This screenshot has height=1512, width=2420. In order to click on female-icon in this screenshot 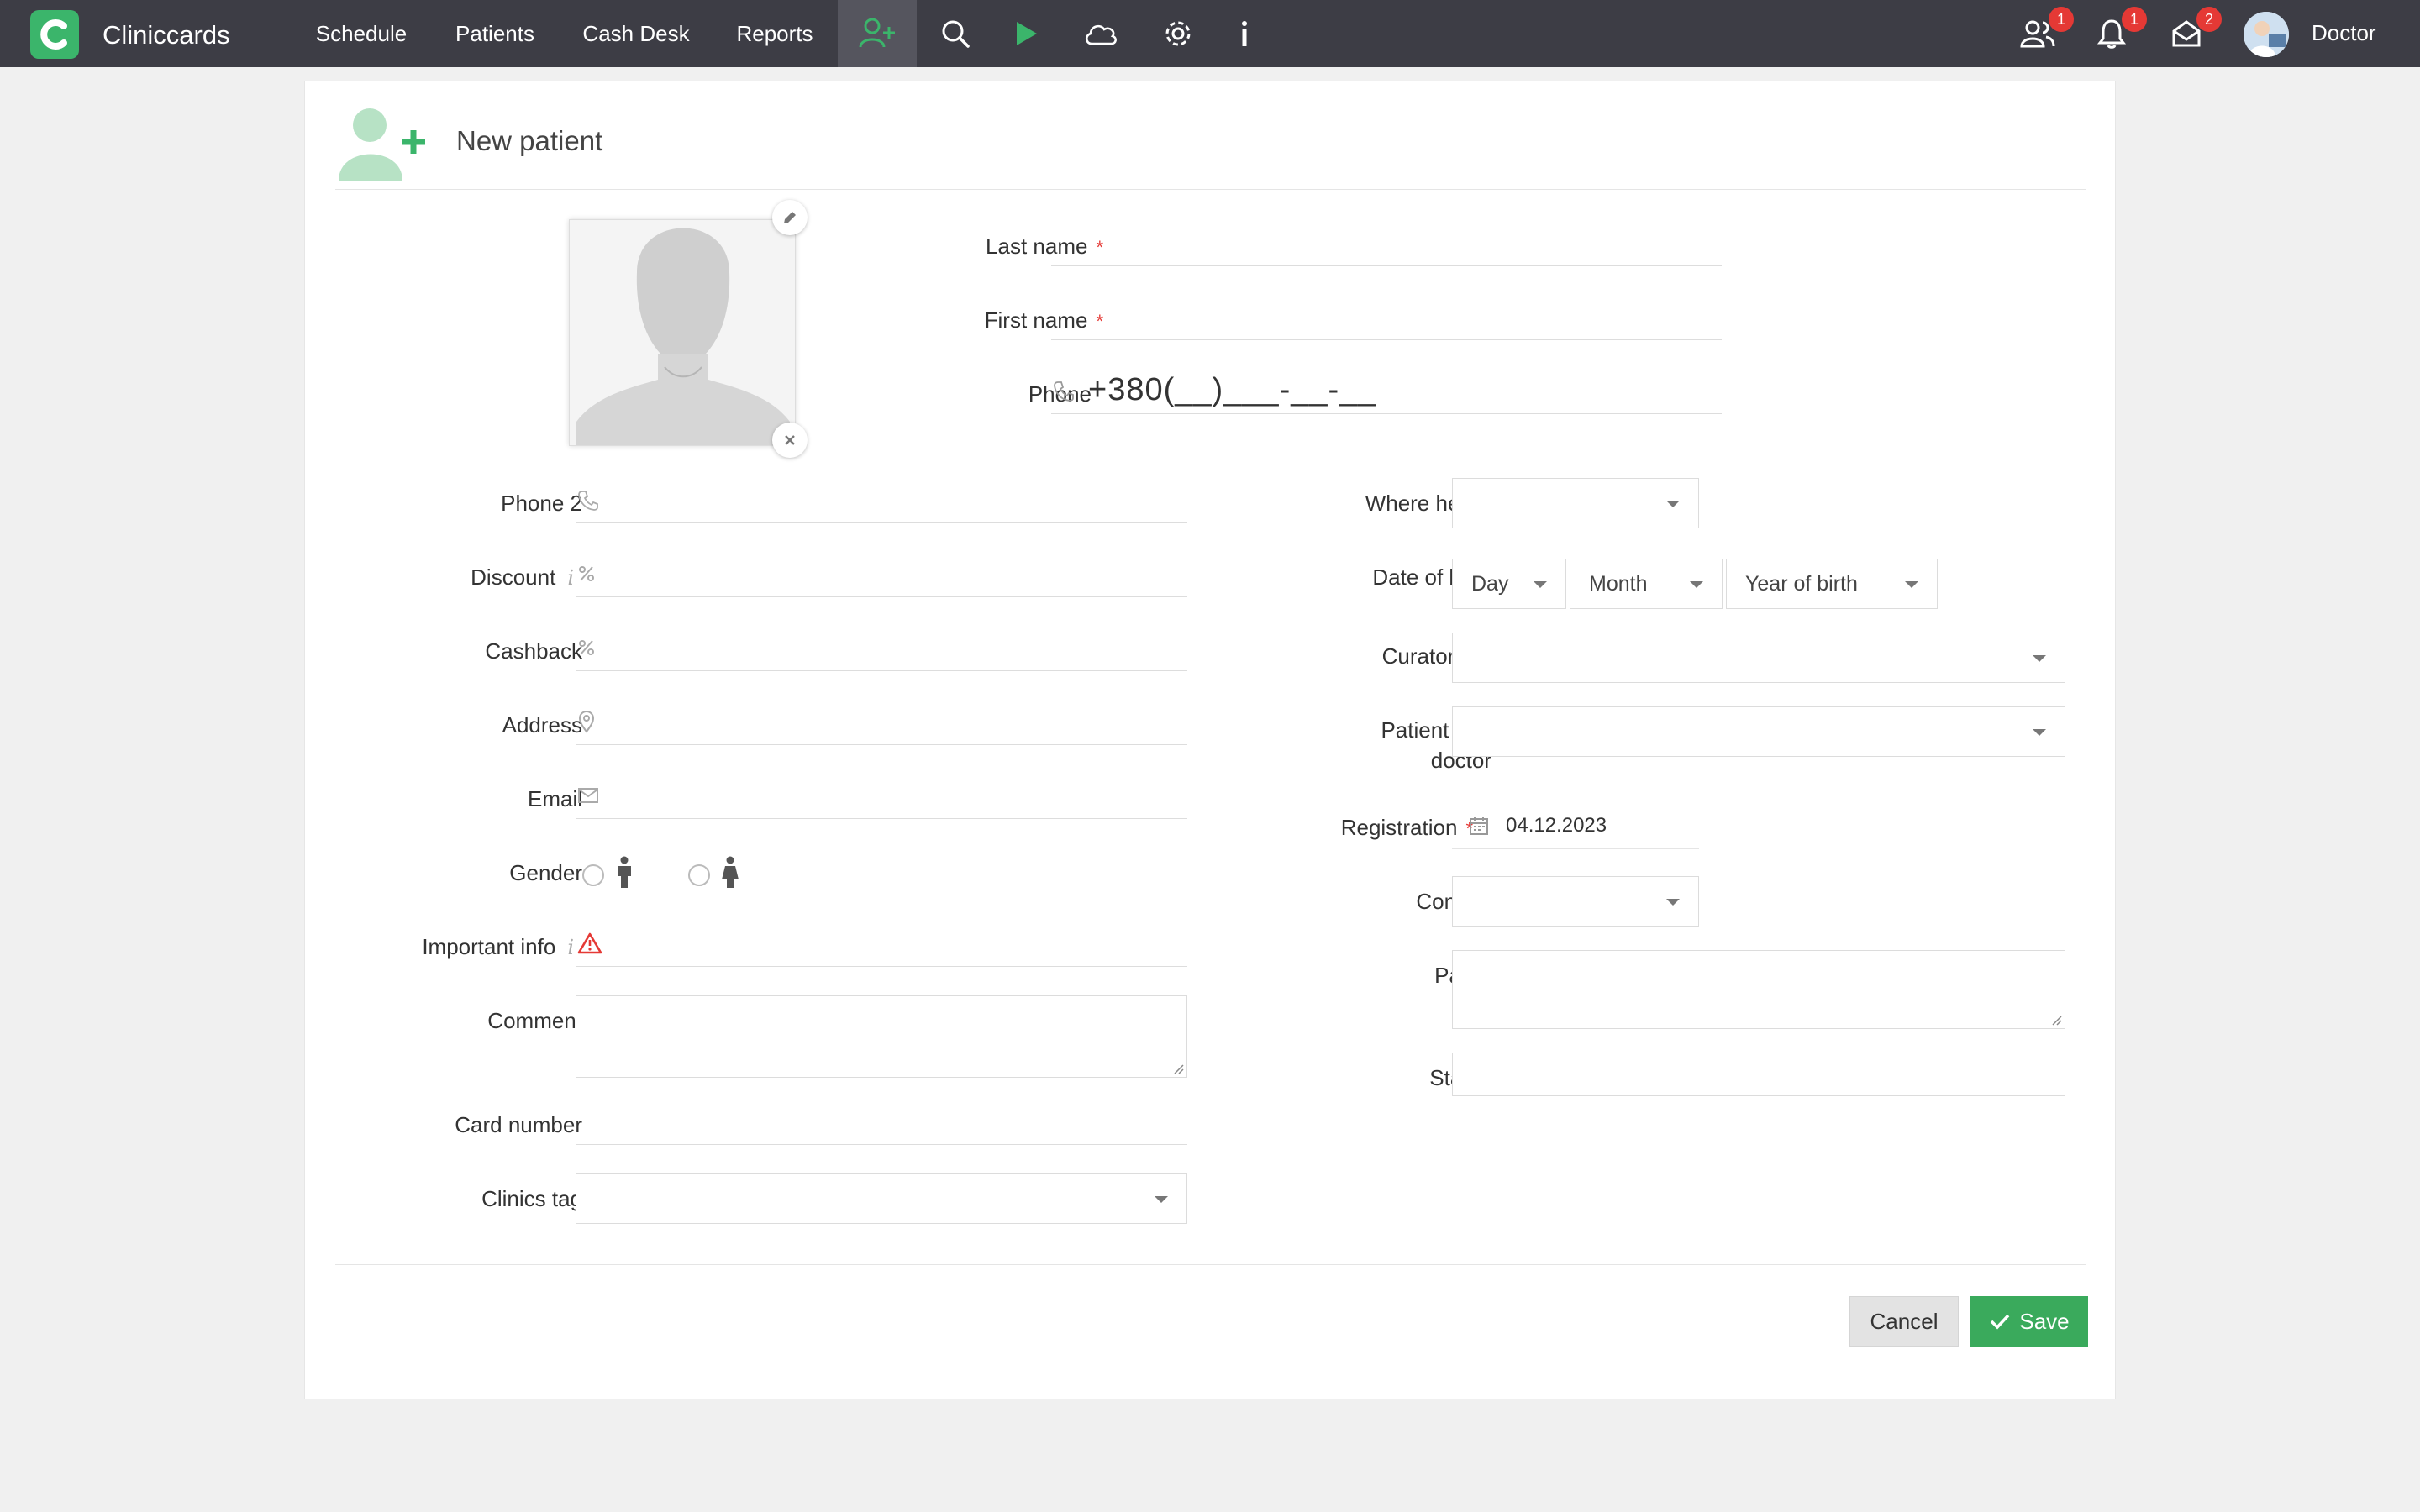, I will do `click(730, 875)`.